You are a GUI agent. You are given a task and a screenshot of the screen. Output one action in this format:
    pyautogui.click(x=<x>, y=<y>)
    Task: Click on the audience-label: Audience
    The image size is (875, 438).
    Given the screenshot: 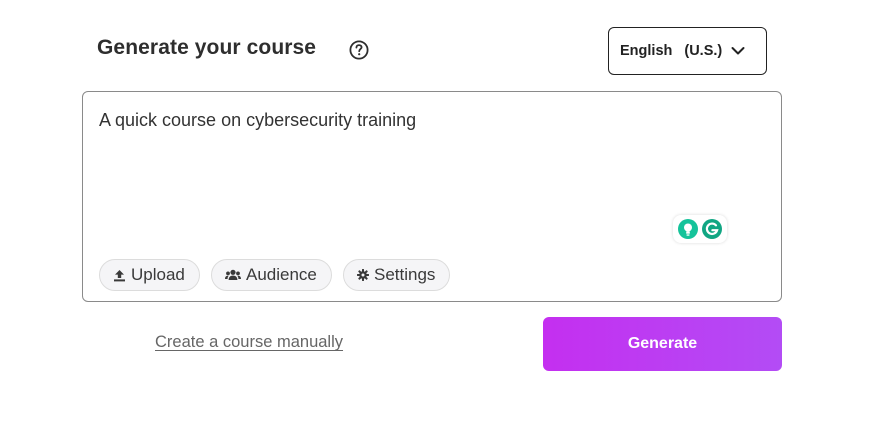 What is the action you would take?
    pyautogui.click(x=281, y=274)
    